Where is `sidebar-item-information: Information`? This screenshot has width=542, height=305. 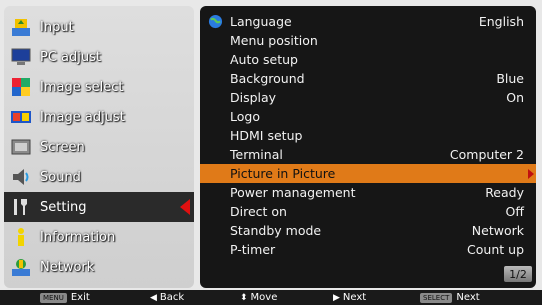 sidebar-item-information: Information is located at coordinates (99, 237).